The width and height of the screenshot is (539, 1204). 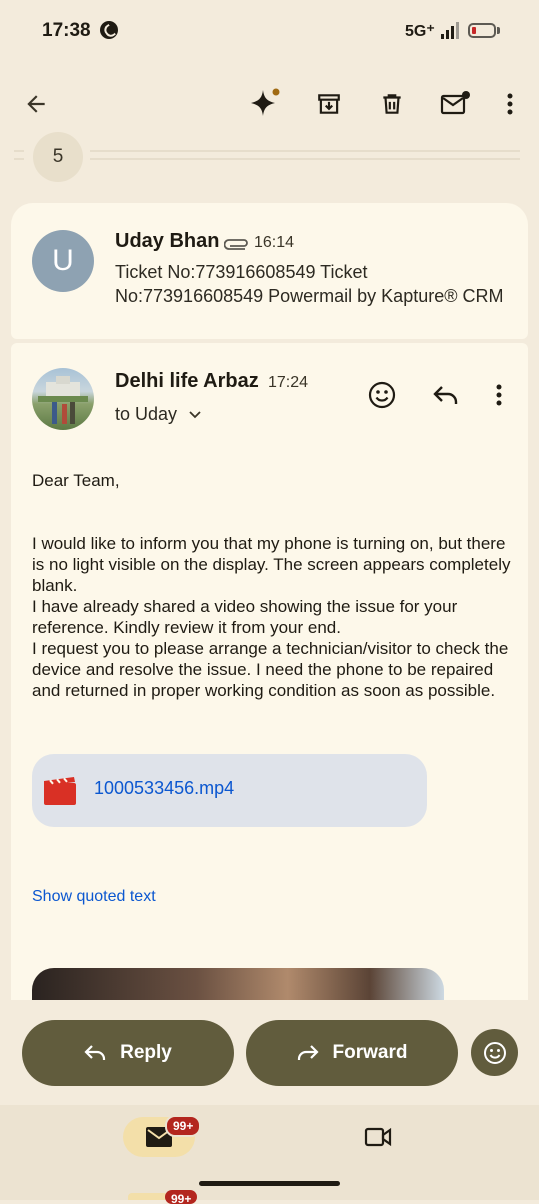 I want to click on clock: 17:38, so click(x=66, y=30).